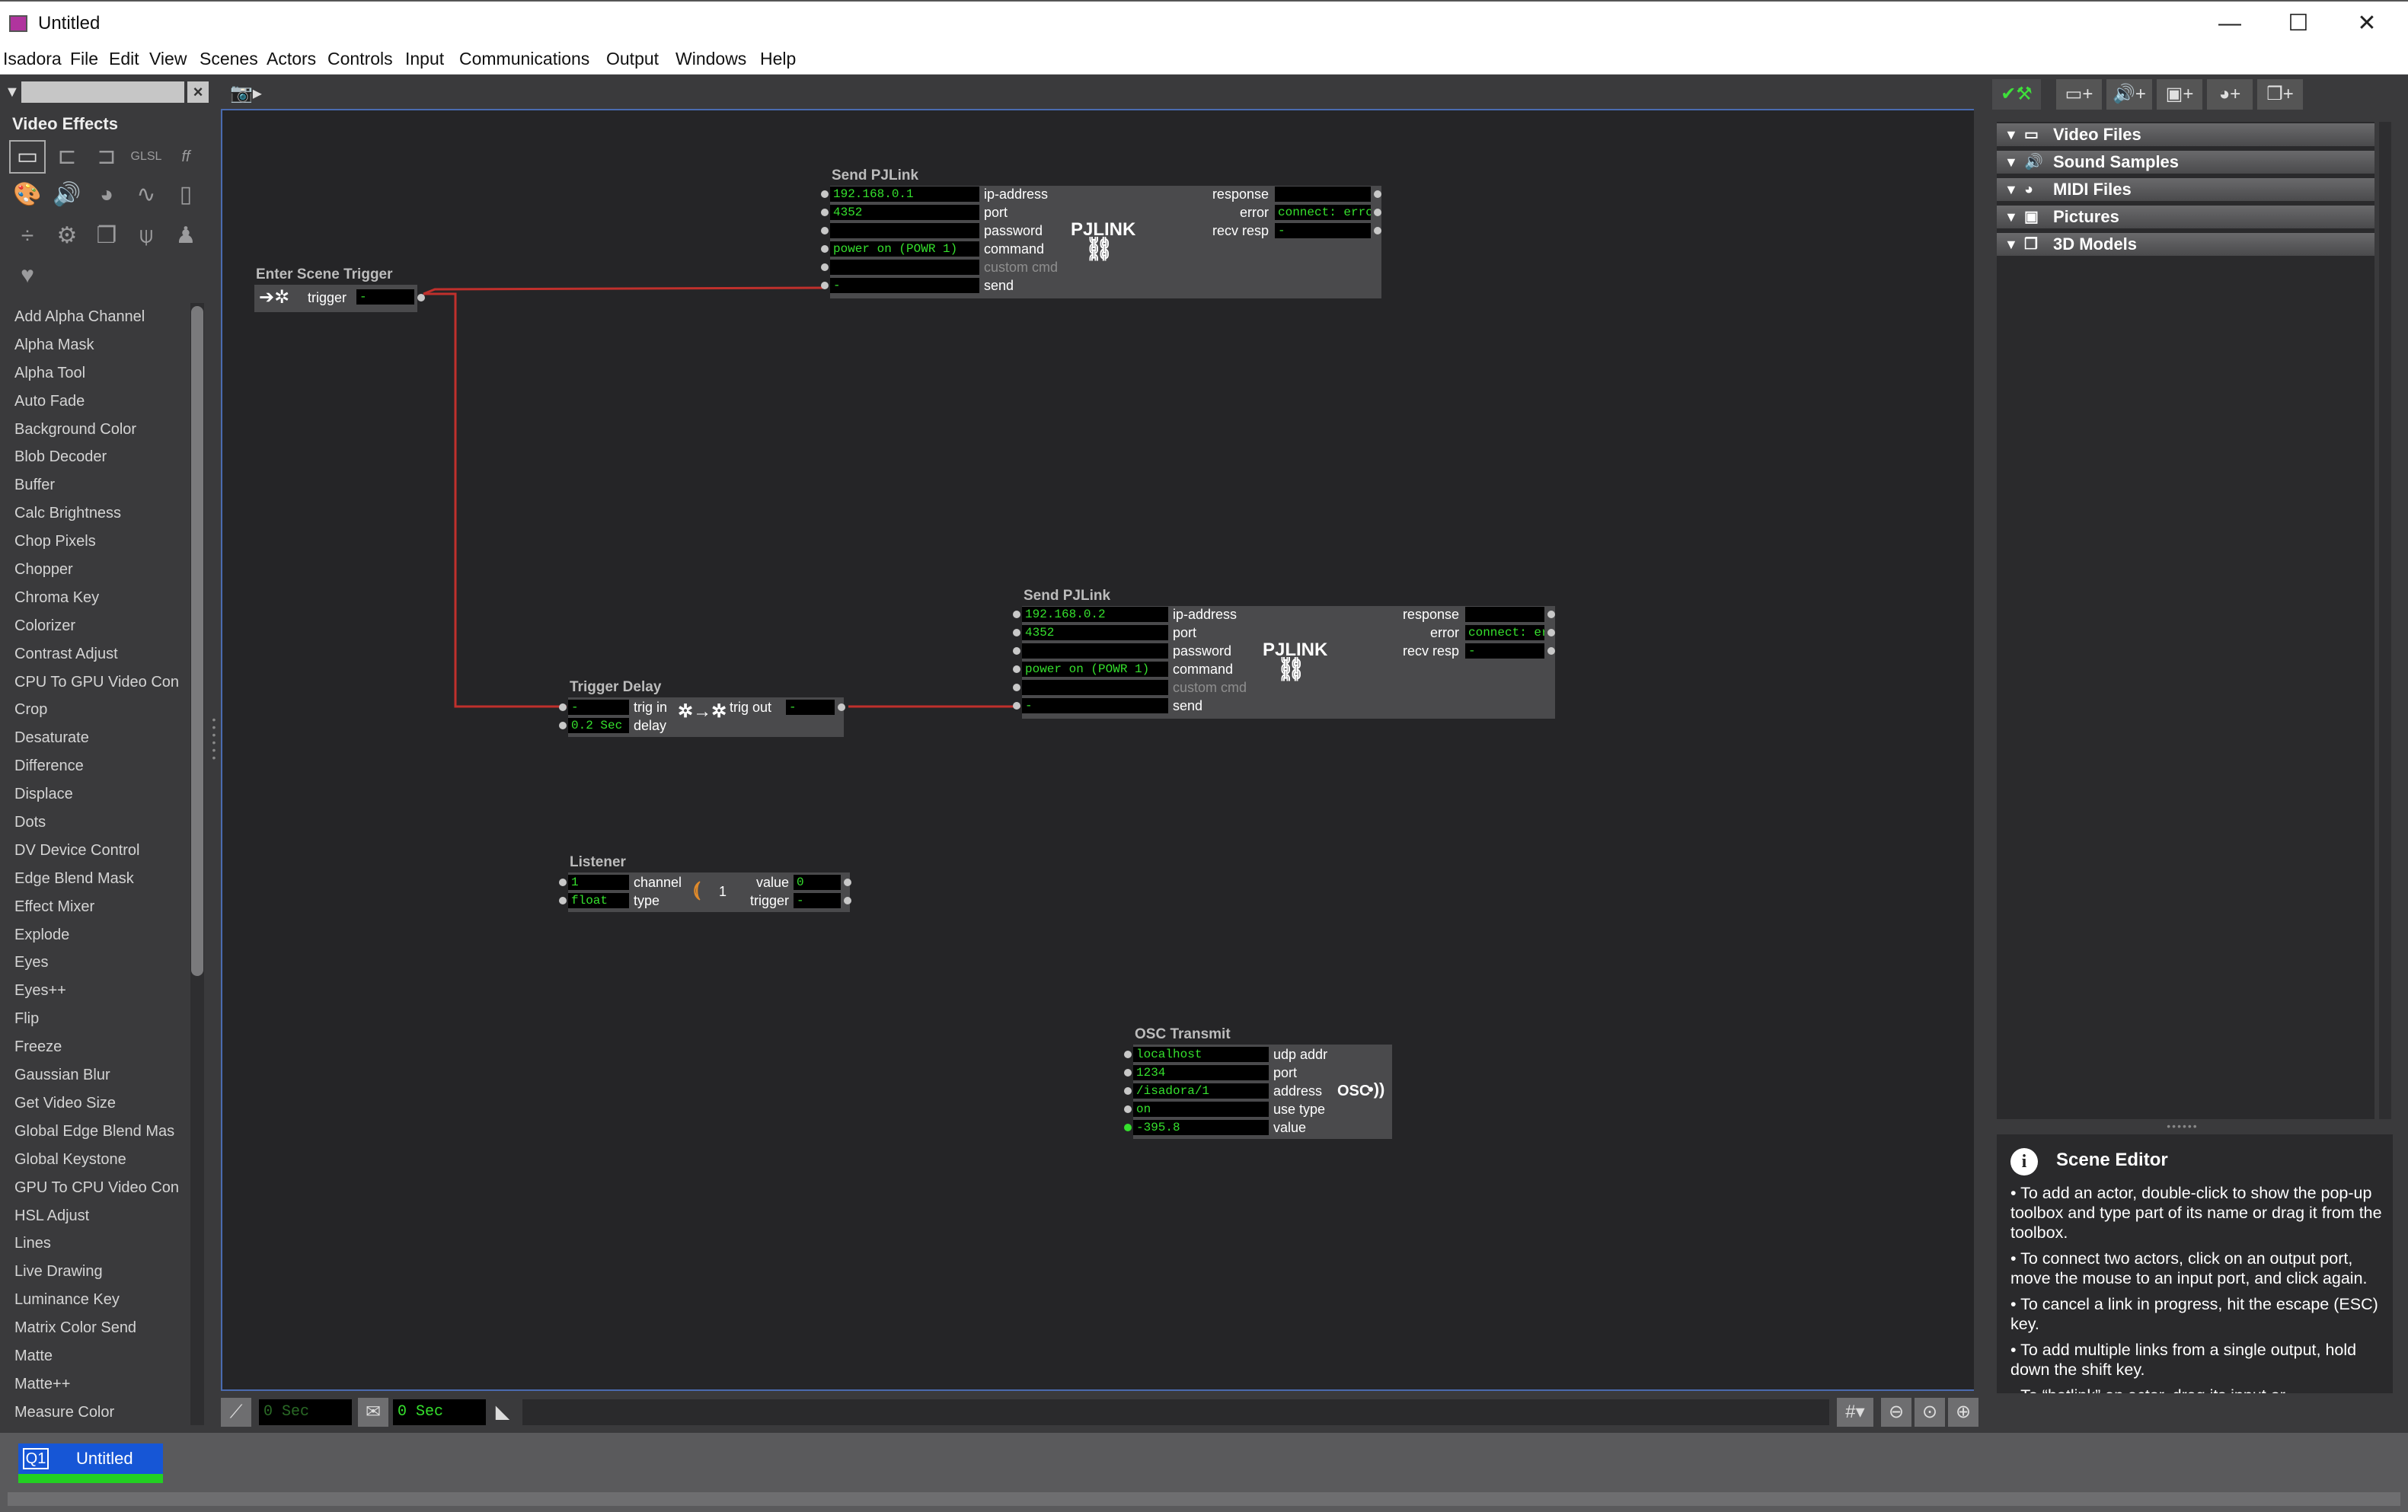 This screenshot has height=1512, width=2408. What do you see at coordinates (146, 157) in the screenshot?
I see `glsl-category-icon: GLSL` at bounding box center [146, 157].